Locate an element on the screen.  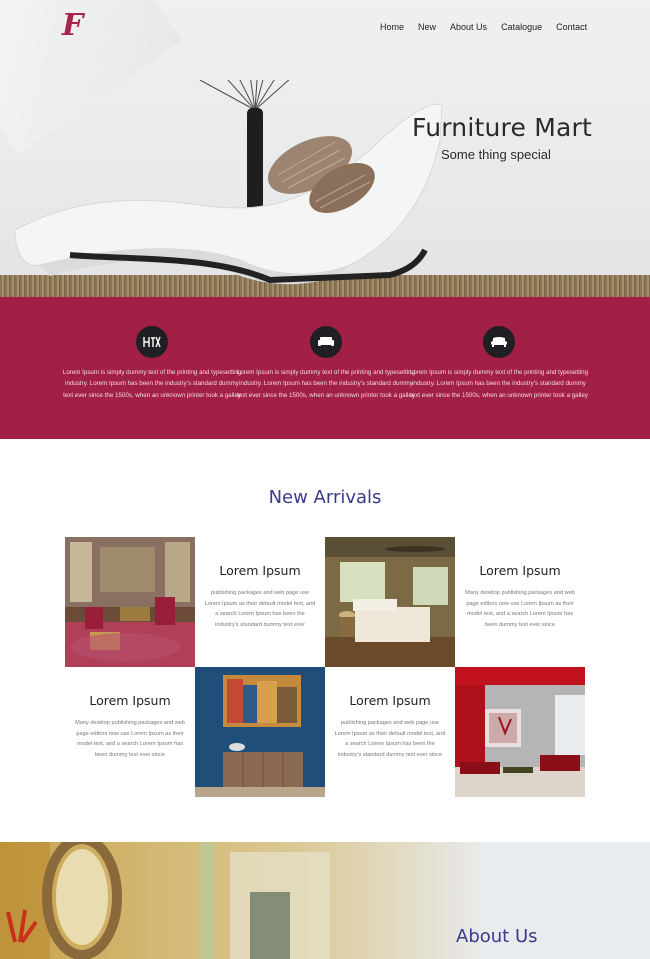
furniture-icon is located at coordinates (152, 342).